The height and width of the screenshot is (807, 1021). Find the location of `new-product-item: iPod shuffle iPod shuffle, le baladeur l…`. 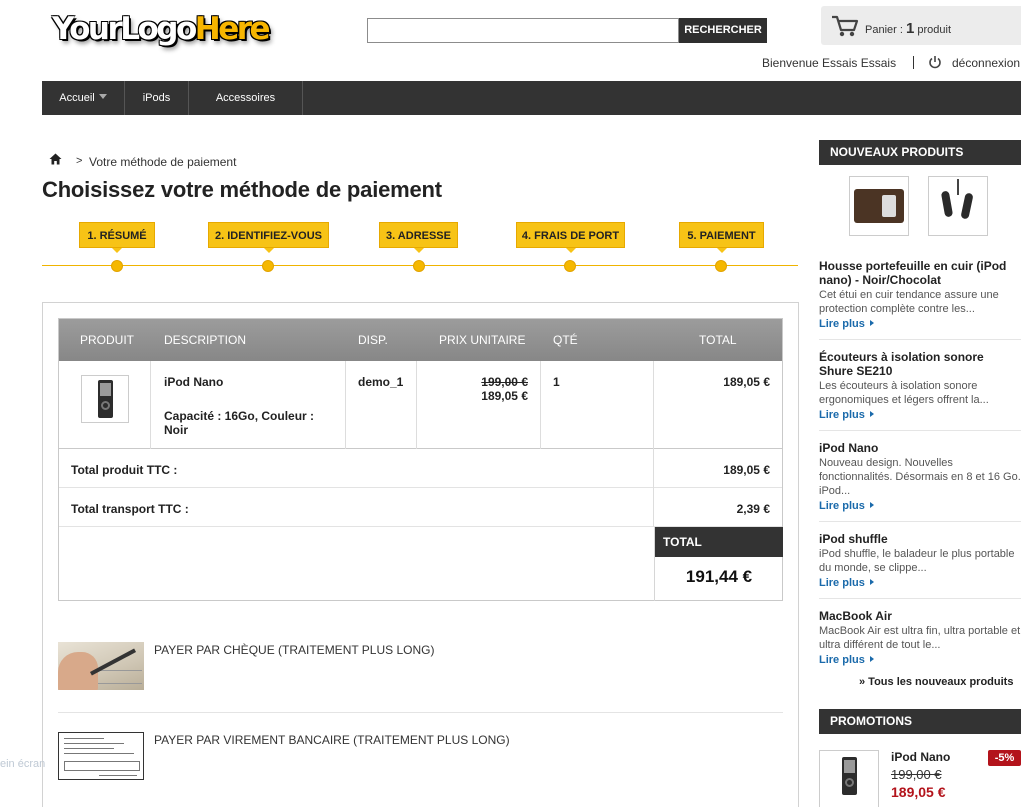

new-product-item: iPod shuffle iPod shuffle, le baladeur l… is located at coordinates (920, 560).